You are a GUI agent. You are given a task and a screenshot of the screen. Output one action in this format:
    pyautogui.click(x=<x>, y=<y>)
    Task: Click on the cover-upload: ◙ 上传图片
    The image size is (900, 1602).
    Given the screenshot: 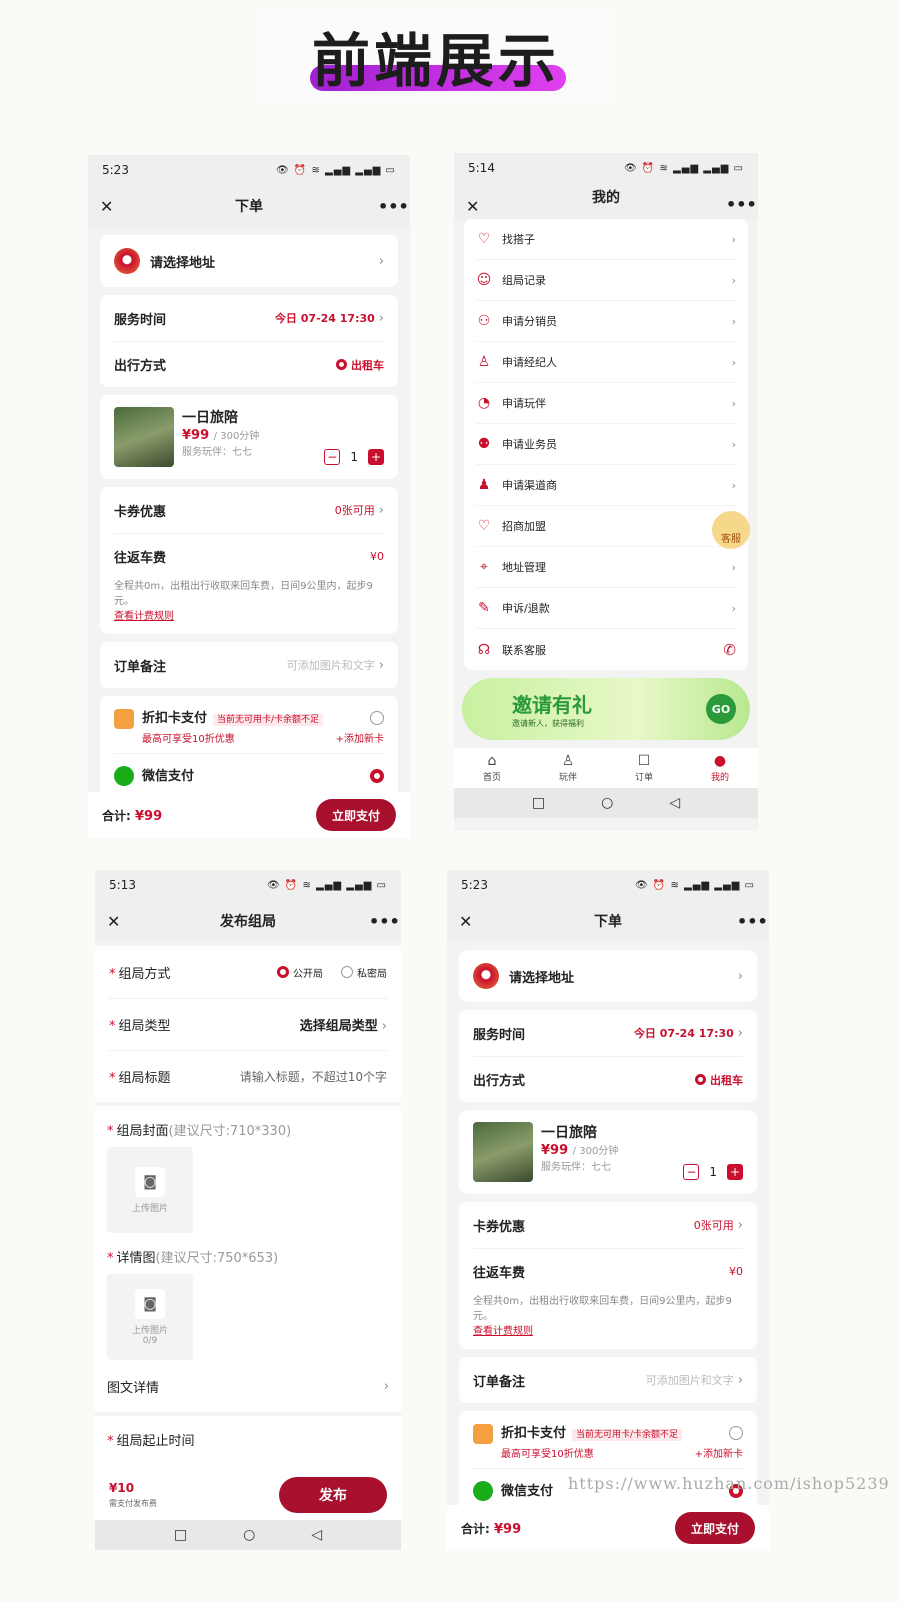 What is the action you would take?
    pyautogui.click(x=150, y=1190)
    